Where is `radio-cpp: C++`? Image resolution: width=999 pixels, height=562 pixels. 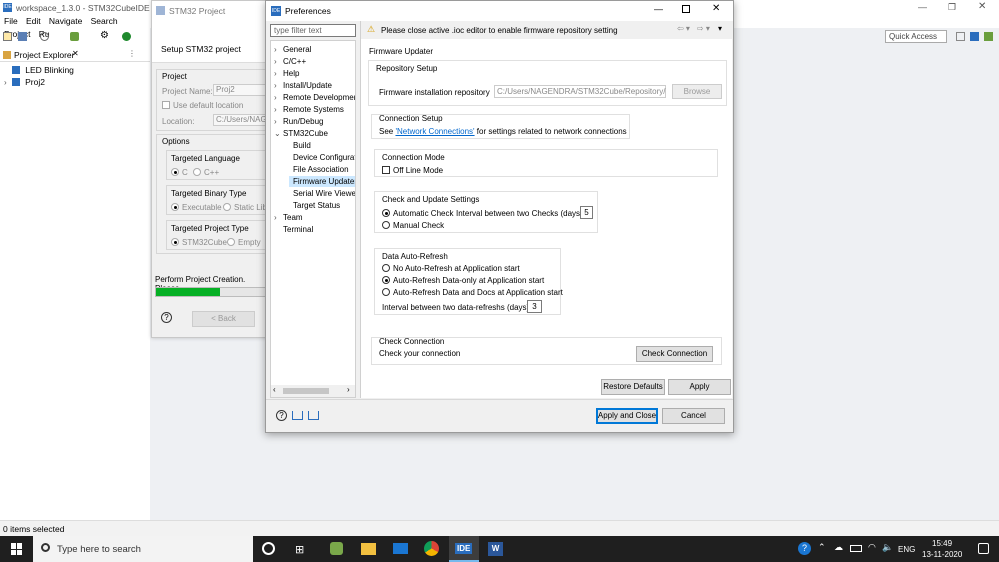 radio-cpp: C++ is located at coordinates (206, 172).